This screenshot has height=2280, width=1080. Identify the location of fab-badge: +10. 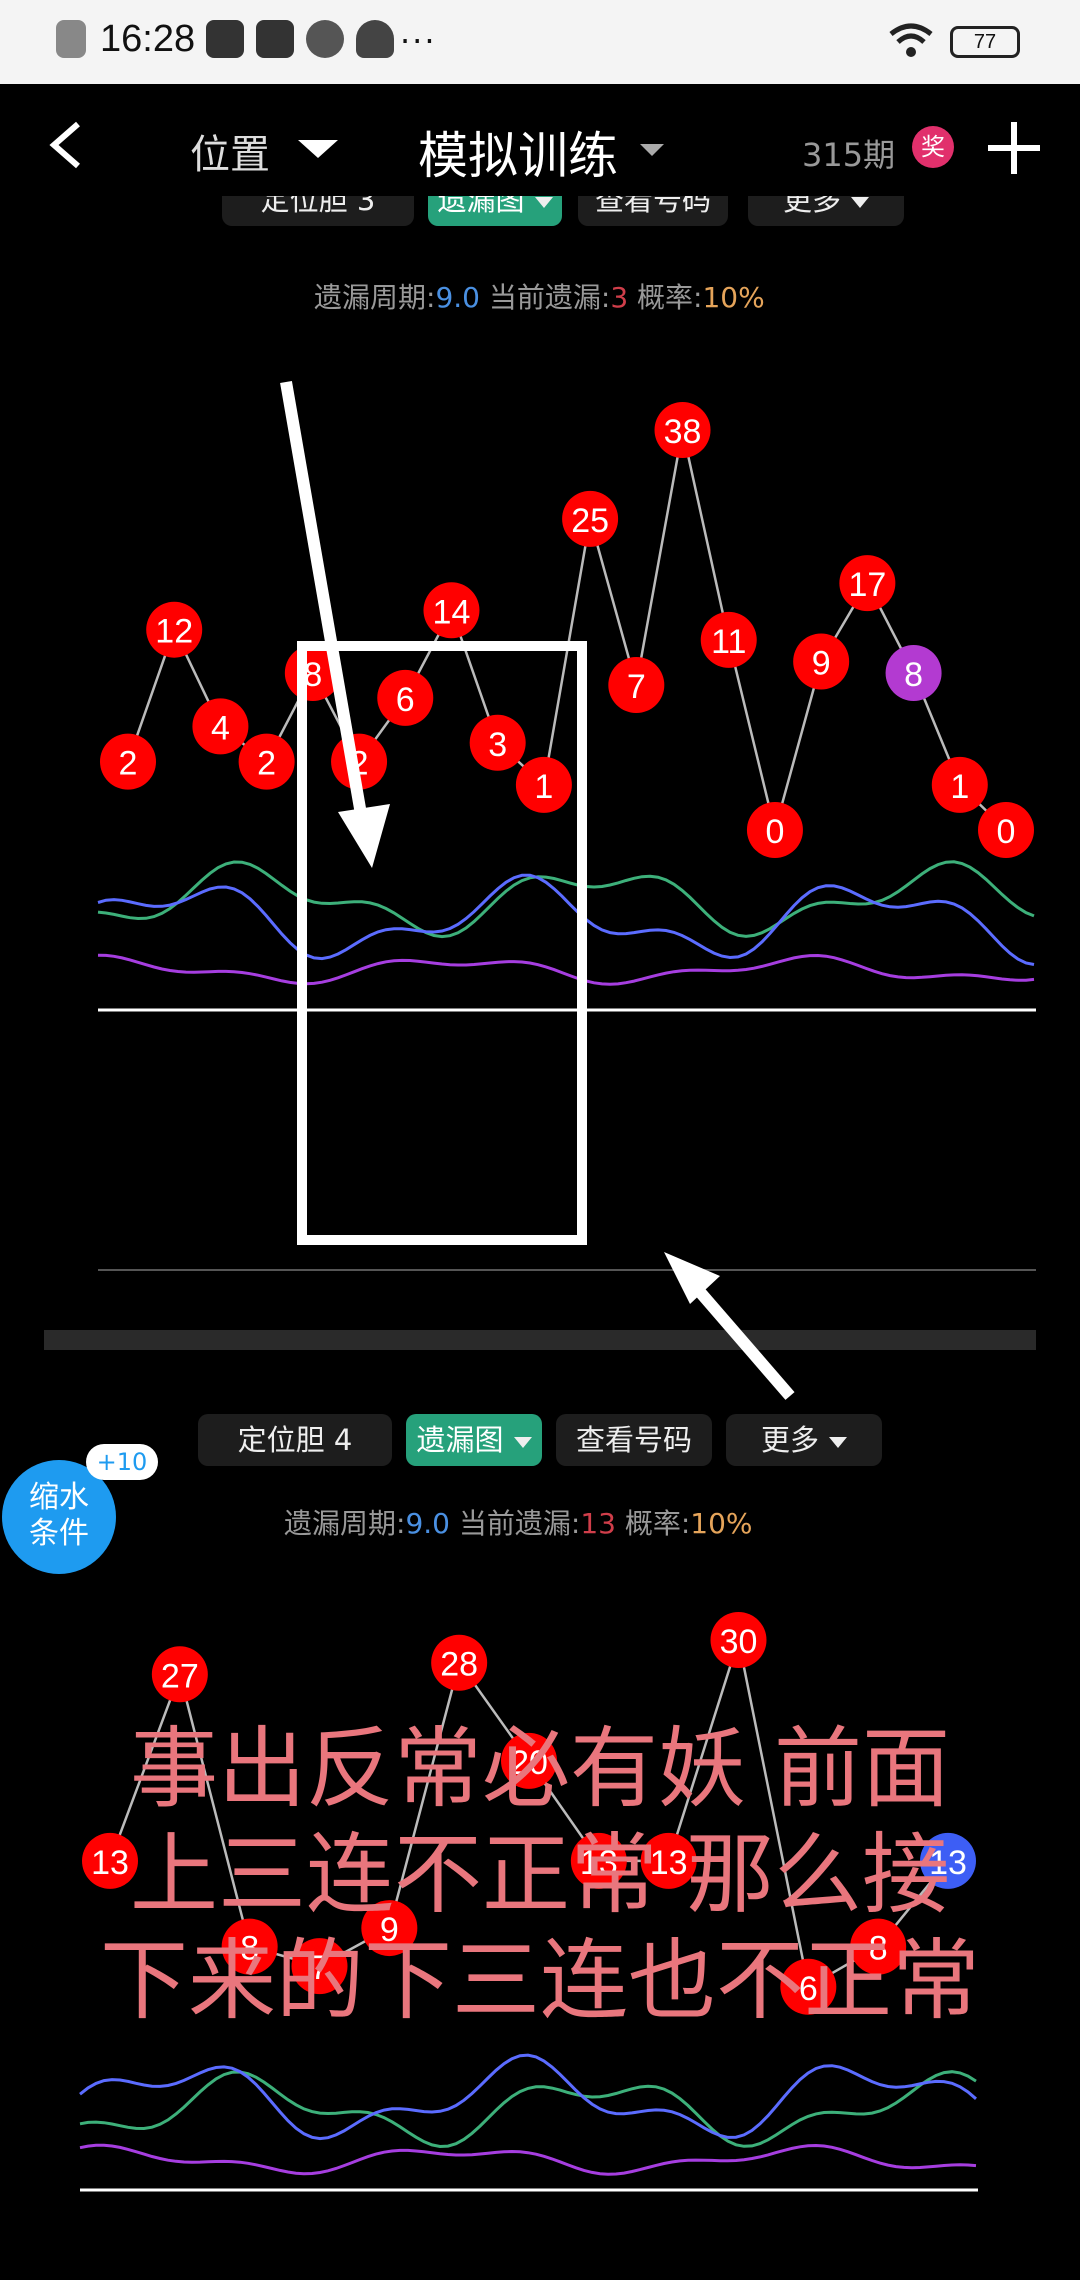
(122, 1462).